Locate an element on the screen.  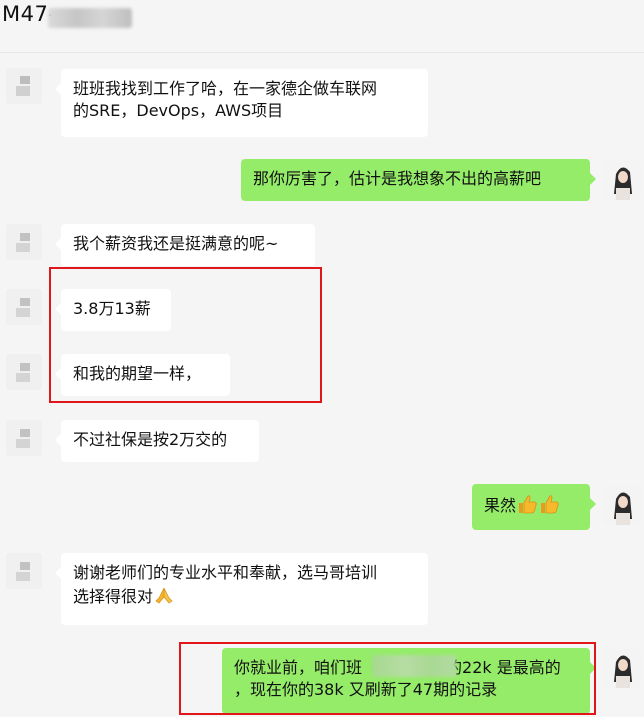
incoming-message: 谢谢老师们的专业水平和奉献，选马哥培训 选择得很对 is located at coordinates (241, 589).